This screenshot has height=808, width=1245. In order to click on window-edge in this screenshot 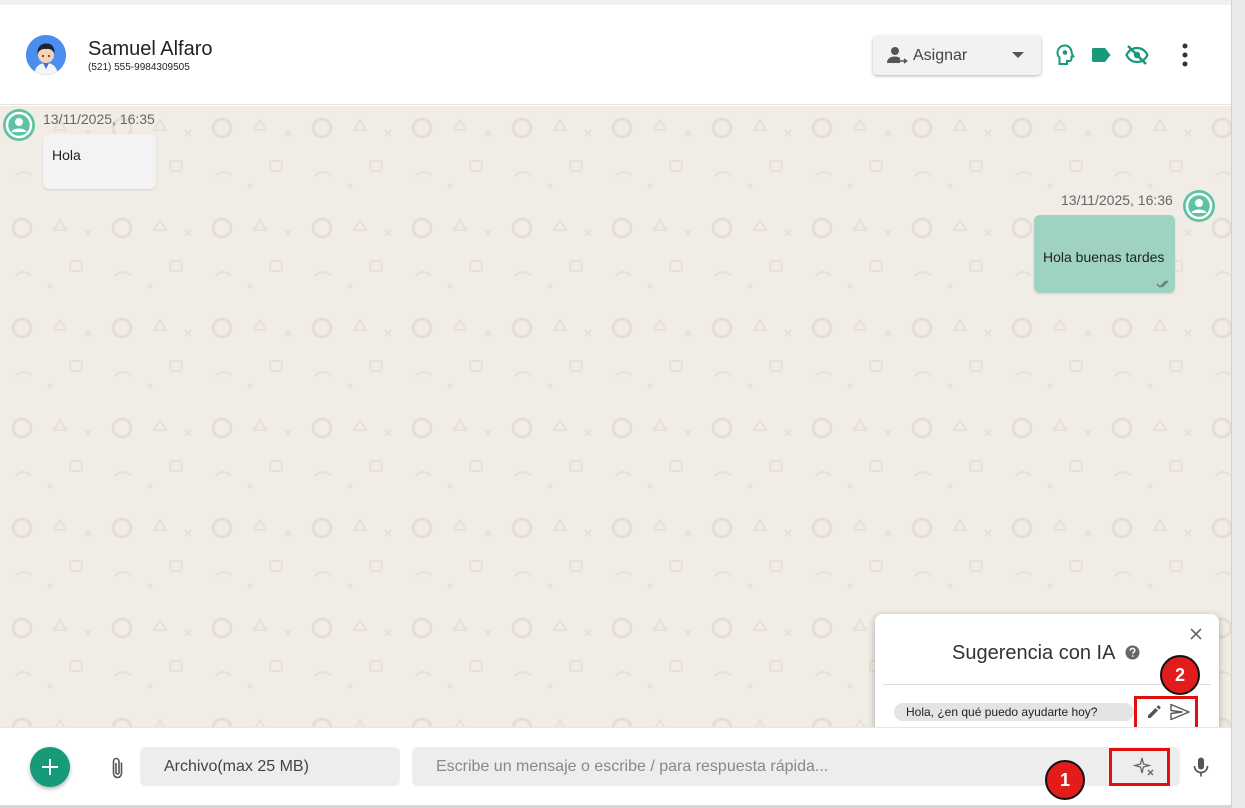, I will do `click(1238, 404)`.